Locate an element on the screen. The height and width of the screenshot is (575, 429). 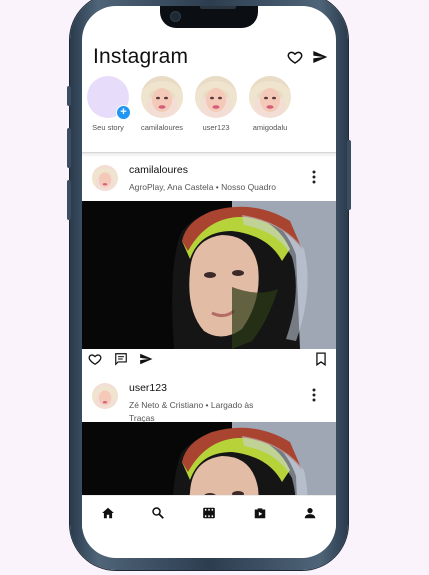
story-item: user123 is located at coordinates (216, 104).